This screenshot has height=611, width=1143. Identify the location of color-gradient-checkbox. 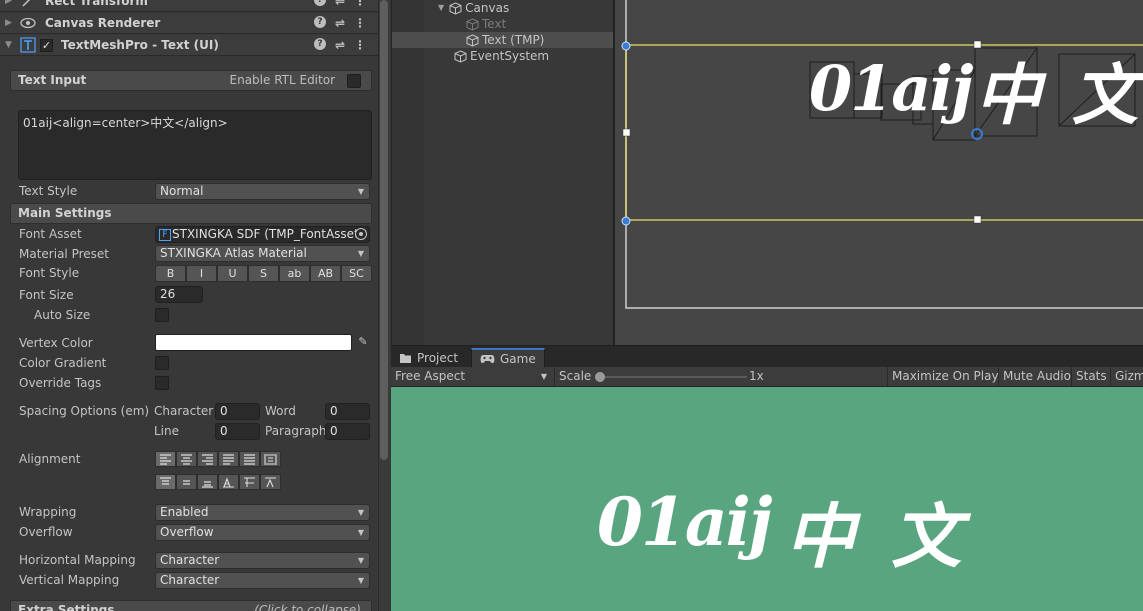
(162, 363).